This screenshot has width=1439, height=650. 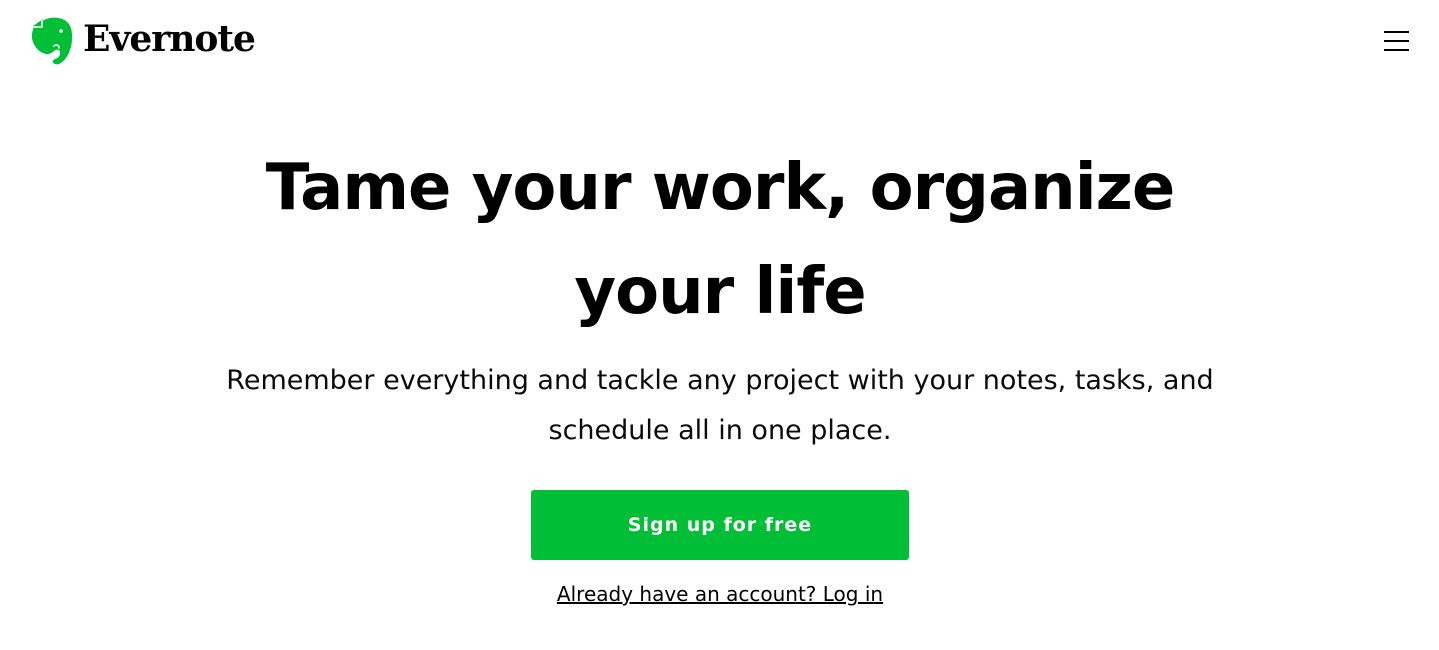 I want to click on evernote-logo-link: Evernote, so click(x=143, y=41).